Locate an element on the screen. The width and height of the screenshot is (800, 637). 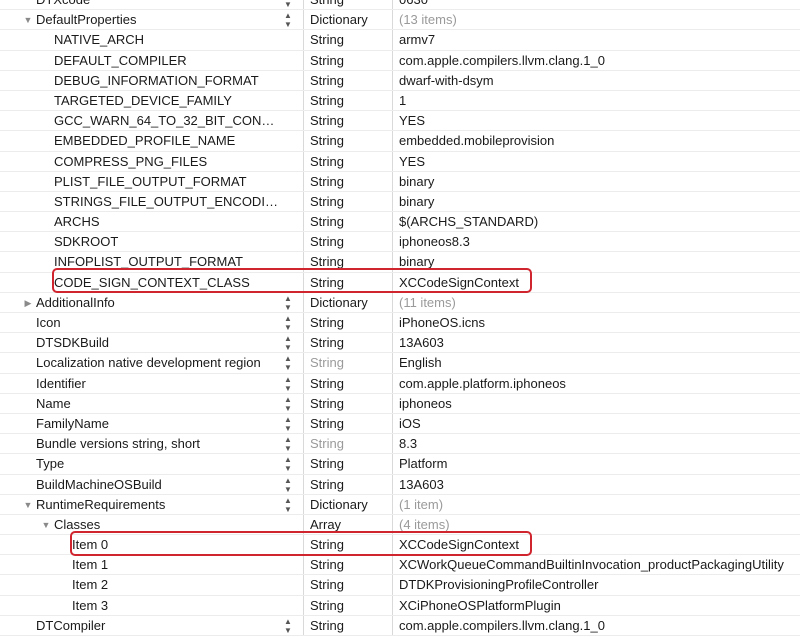
value-cell: embedded.mobileprovision is located at coordinates (599, 141).